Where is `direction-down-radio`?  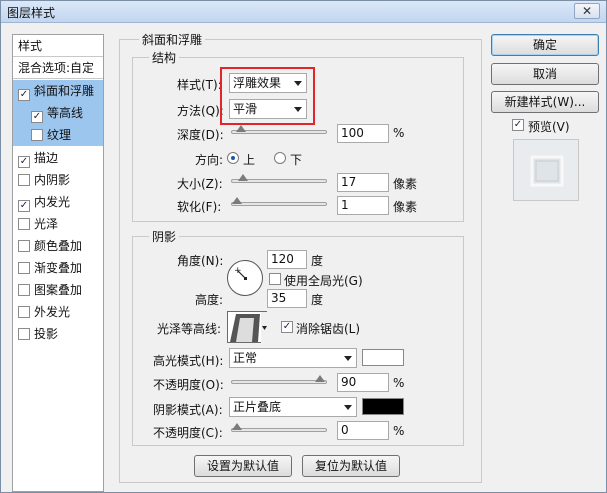 direction-down-radio is located at coordinates (280, 158).